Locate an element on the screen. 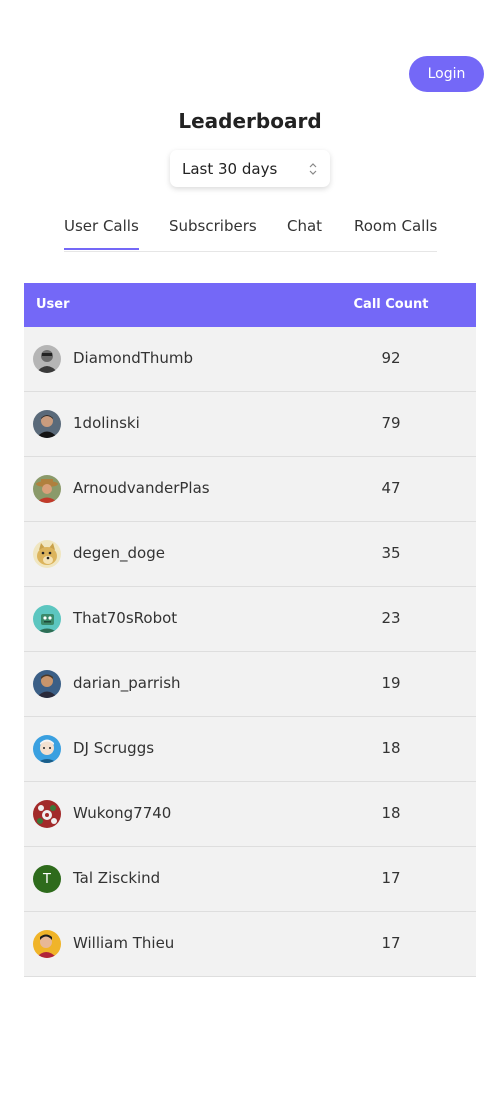  user-name: DJ Scruggs is located at coordinates (114, 748).